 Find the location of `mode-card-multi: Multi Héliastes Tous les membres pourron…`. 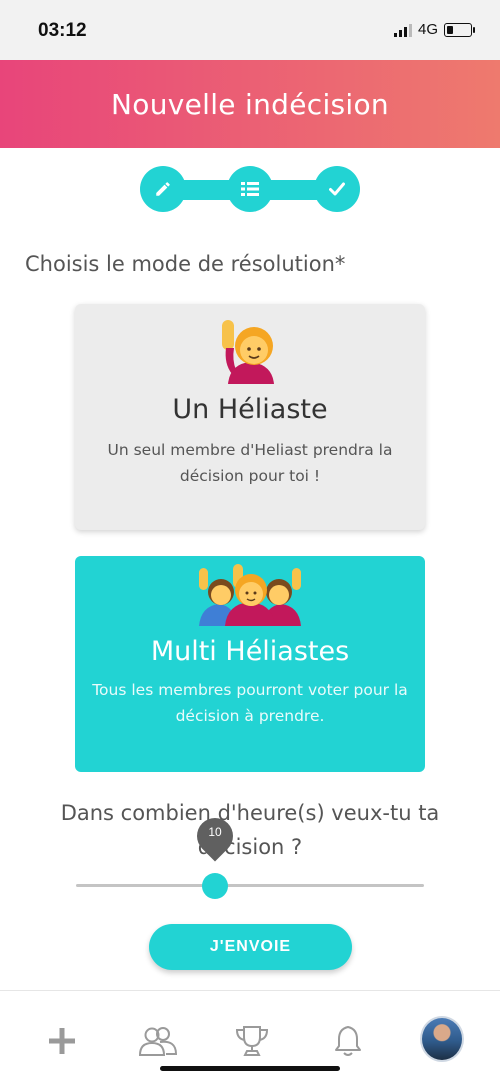

mode-card-multi: Multi Héliastes Tous les membres pourron… is located at coordinates (250, 664).